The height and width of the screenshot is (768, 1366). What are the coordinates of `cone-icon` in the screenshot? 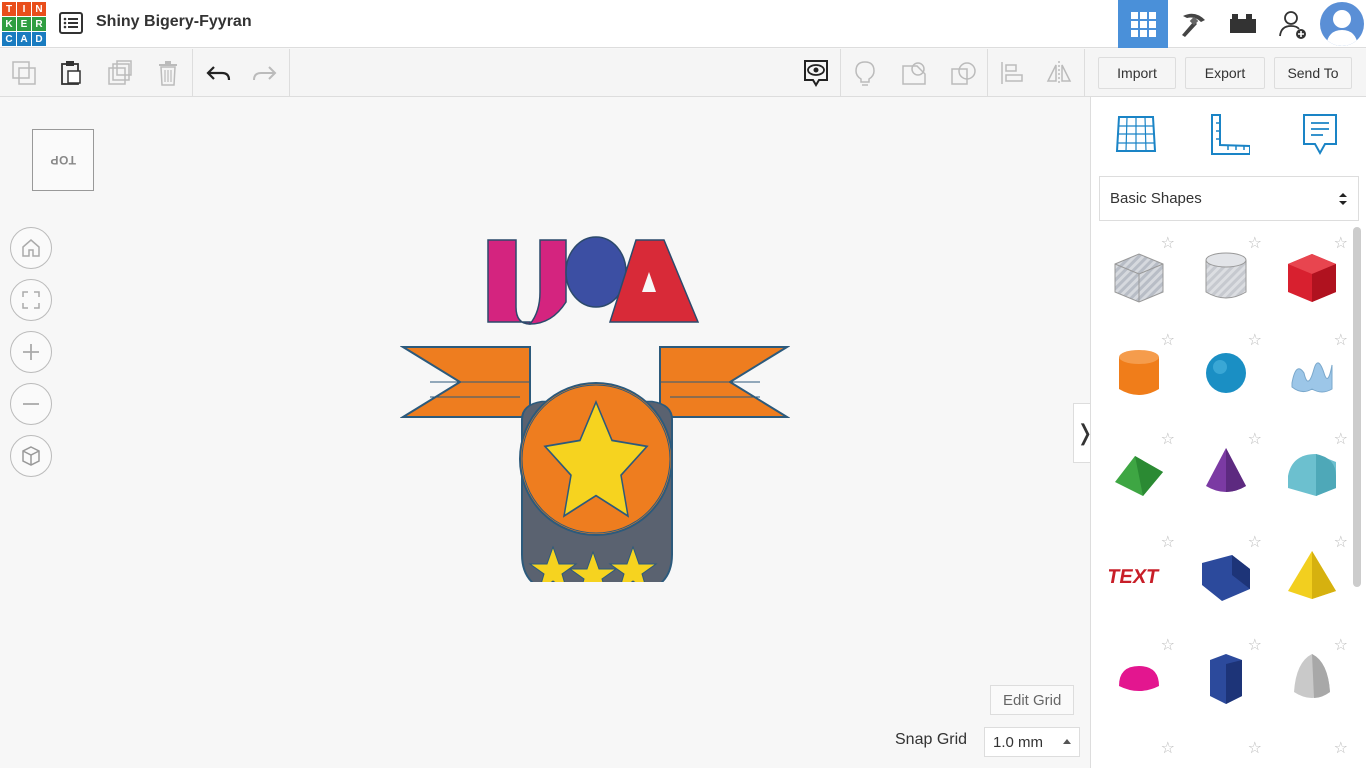 It's located at (1226, 470).